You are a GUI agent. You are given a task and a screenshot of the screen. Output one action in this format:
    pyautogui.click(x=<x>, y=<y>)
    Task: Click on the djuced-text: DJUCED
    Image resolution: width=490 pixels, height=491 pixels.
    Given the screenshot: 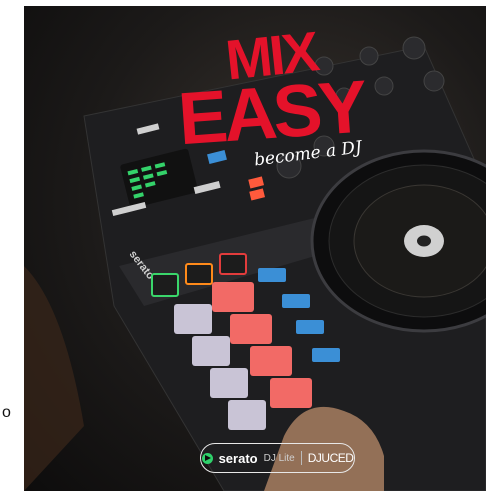 What is the action you would take?
    pyautogui.click(x=330, y=458)
    